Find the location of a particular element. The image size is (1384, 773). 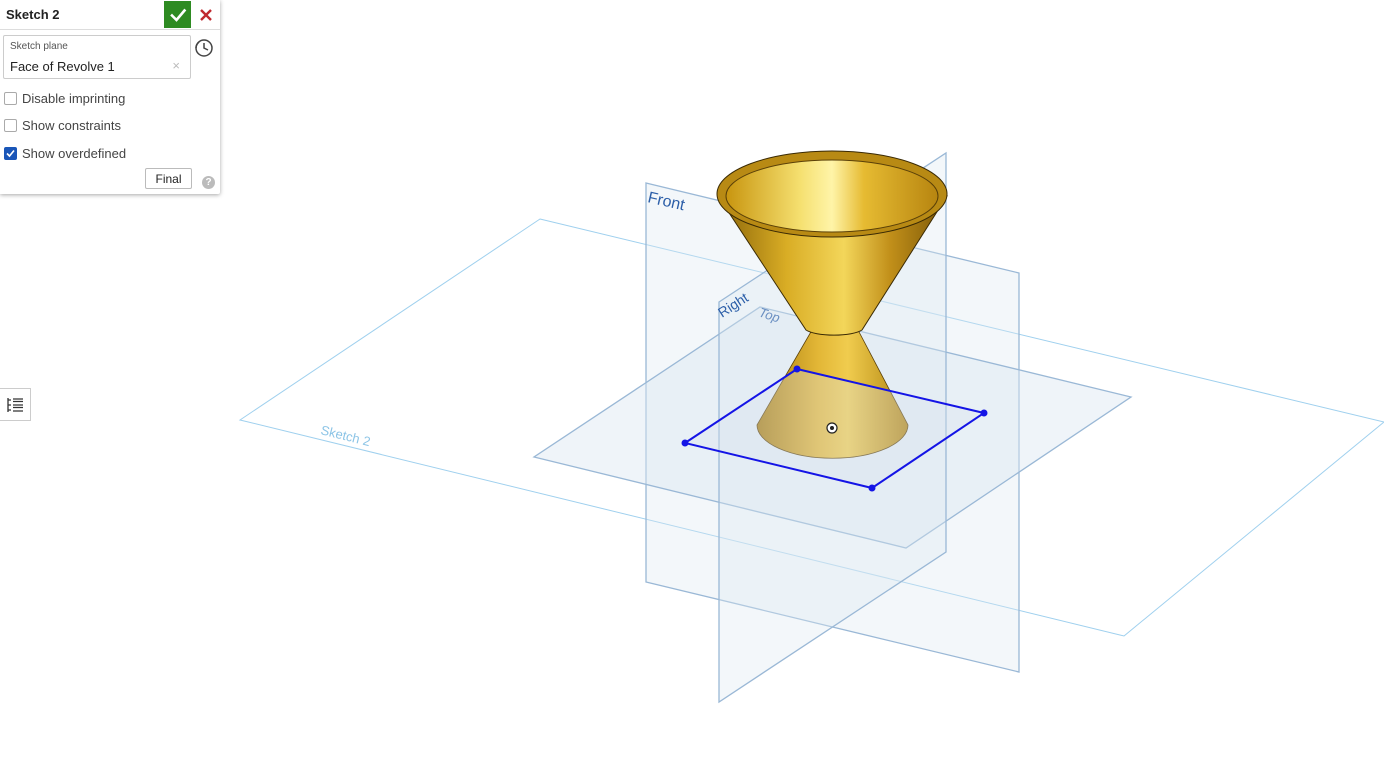

dialog-title: Sketch 2 is located at coordinates (33, 14).